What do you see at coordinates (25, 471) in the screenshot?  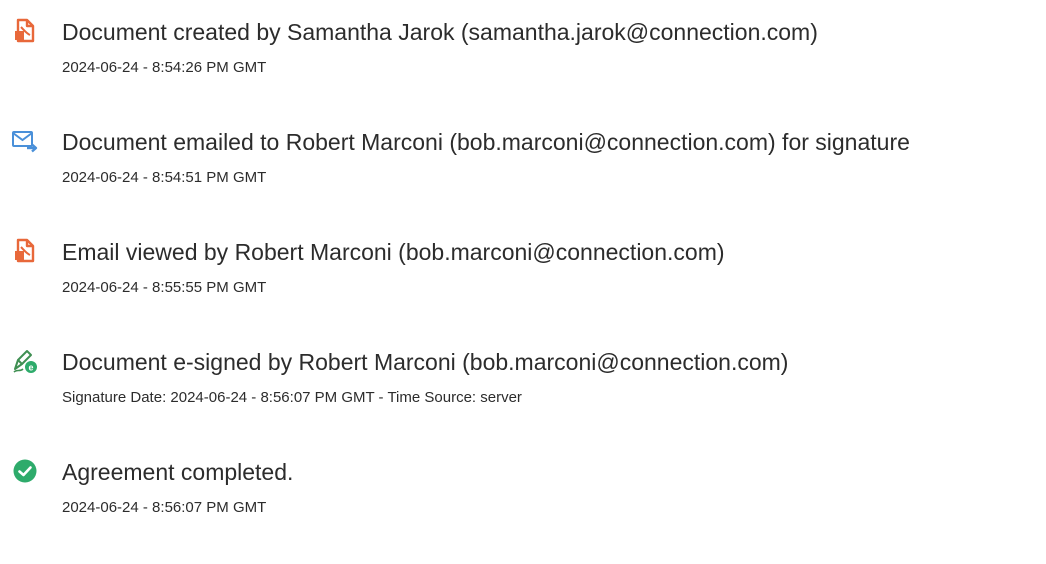 I see `check-circle-icon` at bounding box center [25, 471].